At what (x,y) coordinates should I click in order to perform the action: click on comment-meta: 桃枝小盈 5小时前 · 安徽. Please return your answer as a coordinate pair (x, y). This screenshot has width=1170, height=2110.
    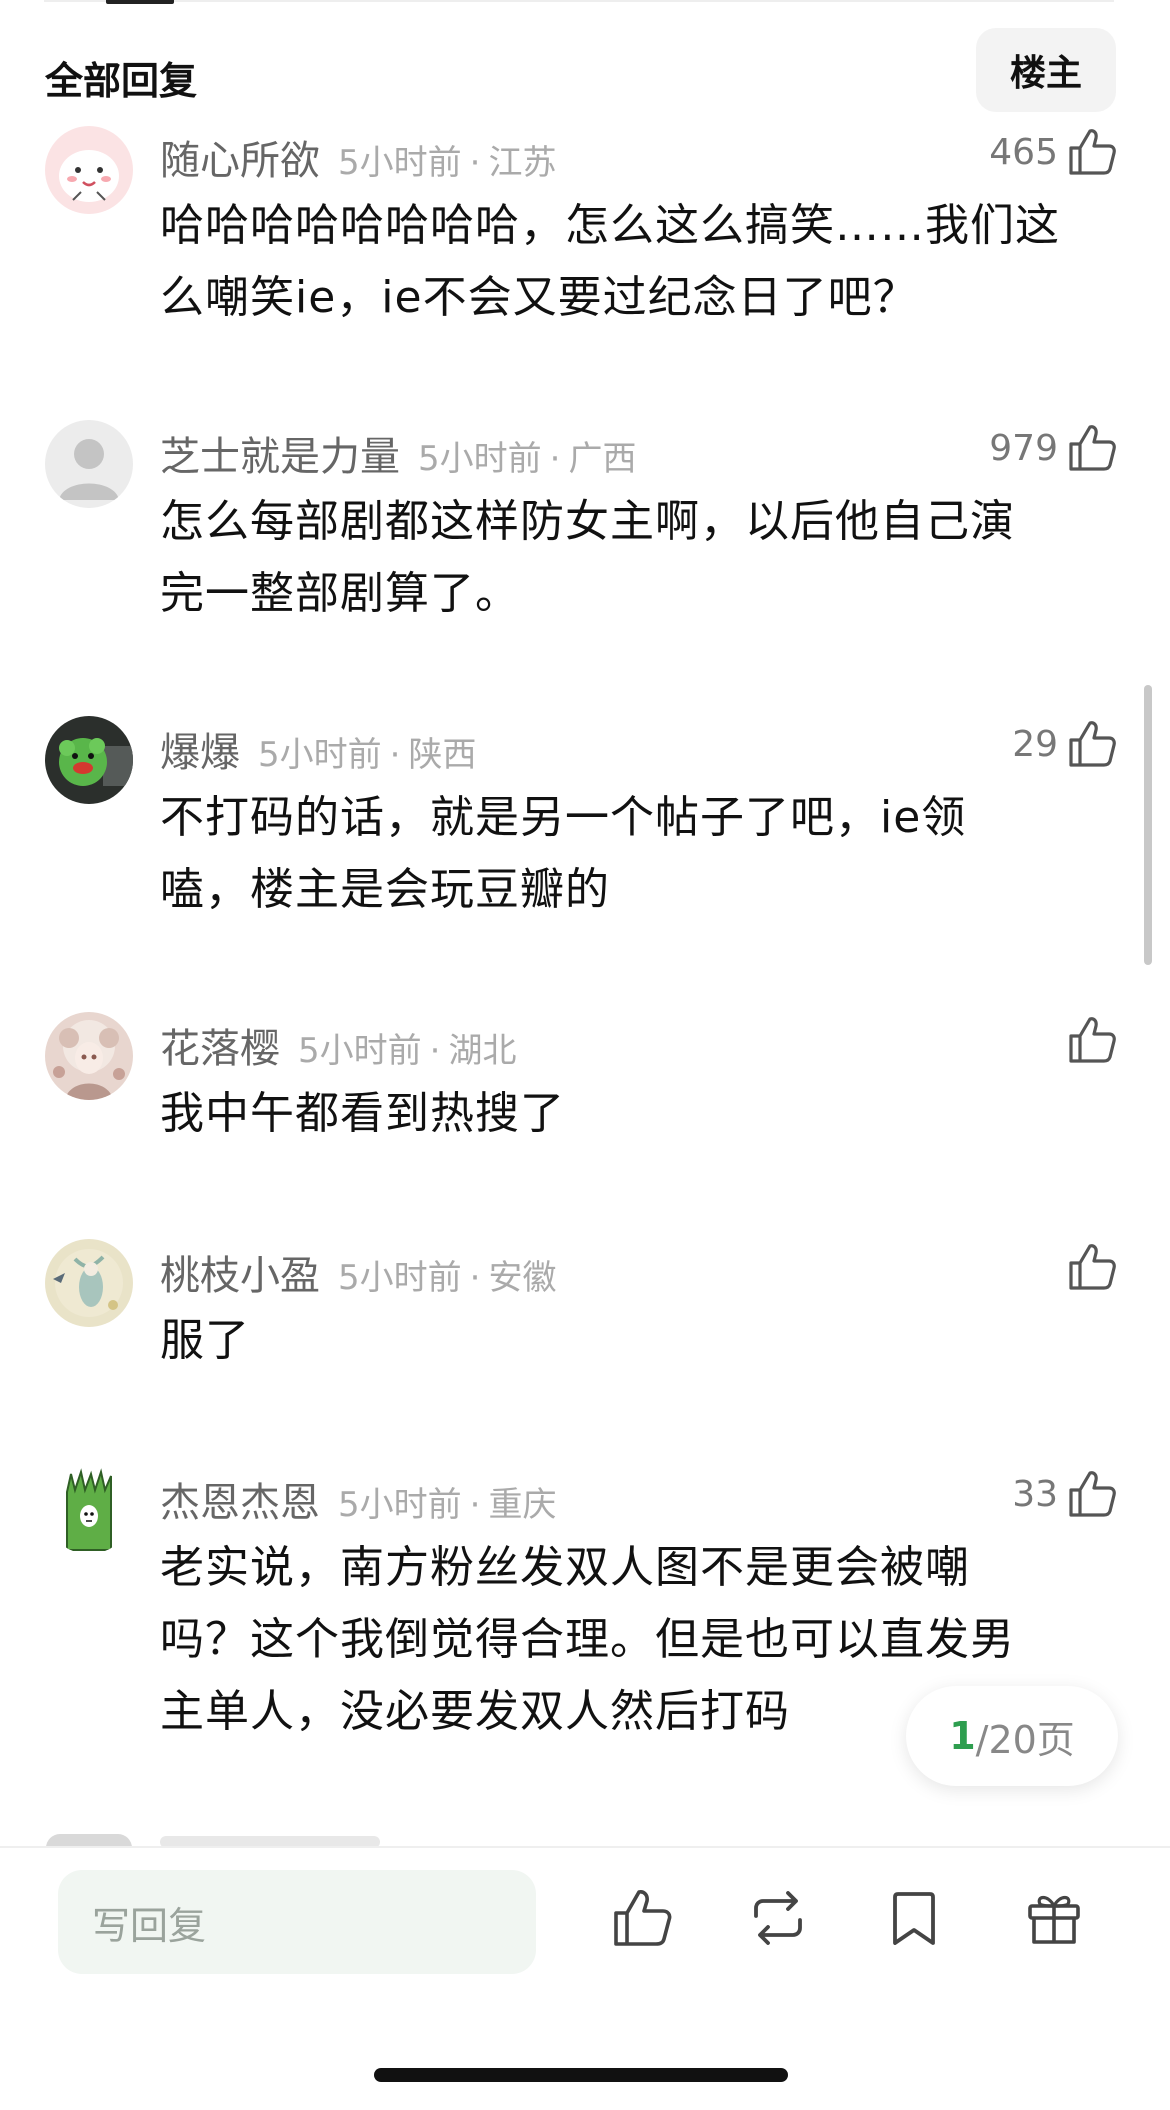
    Looking at the image, I should click on (358, 1271).